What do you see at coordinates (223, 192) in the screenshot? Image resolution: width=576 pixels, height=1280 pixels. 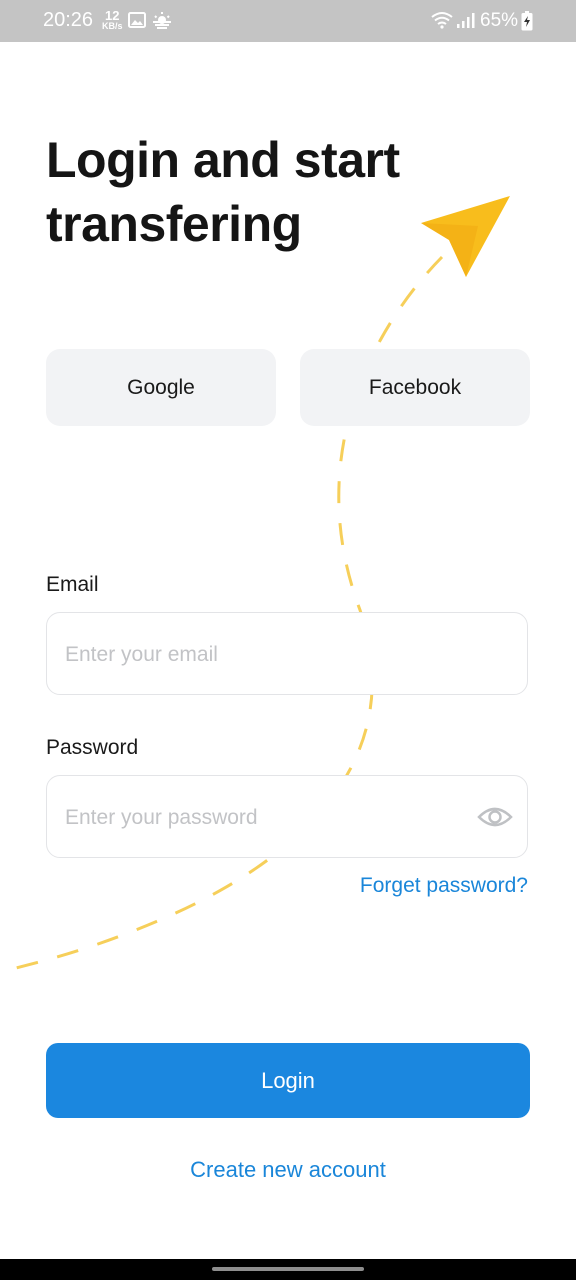 I see `page-title: Login and start transfering` at bounding box center [223, 192].